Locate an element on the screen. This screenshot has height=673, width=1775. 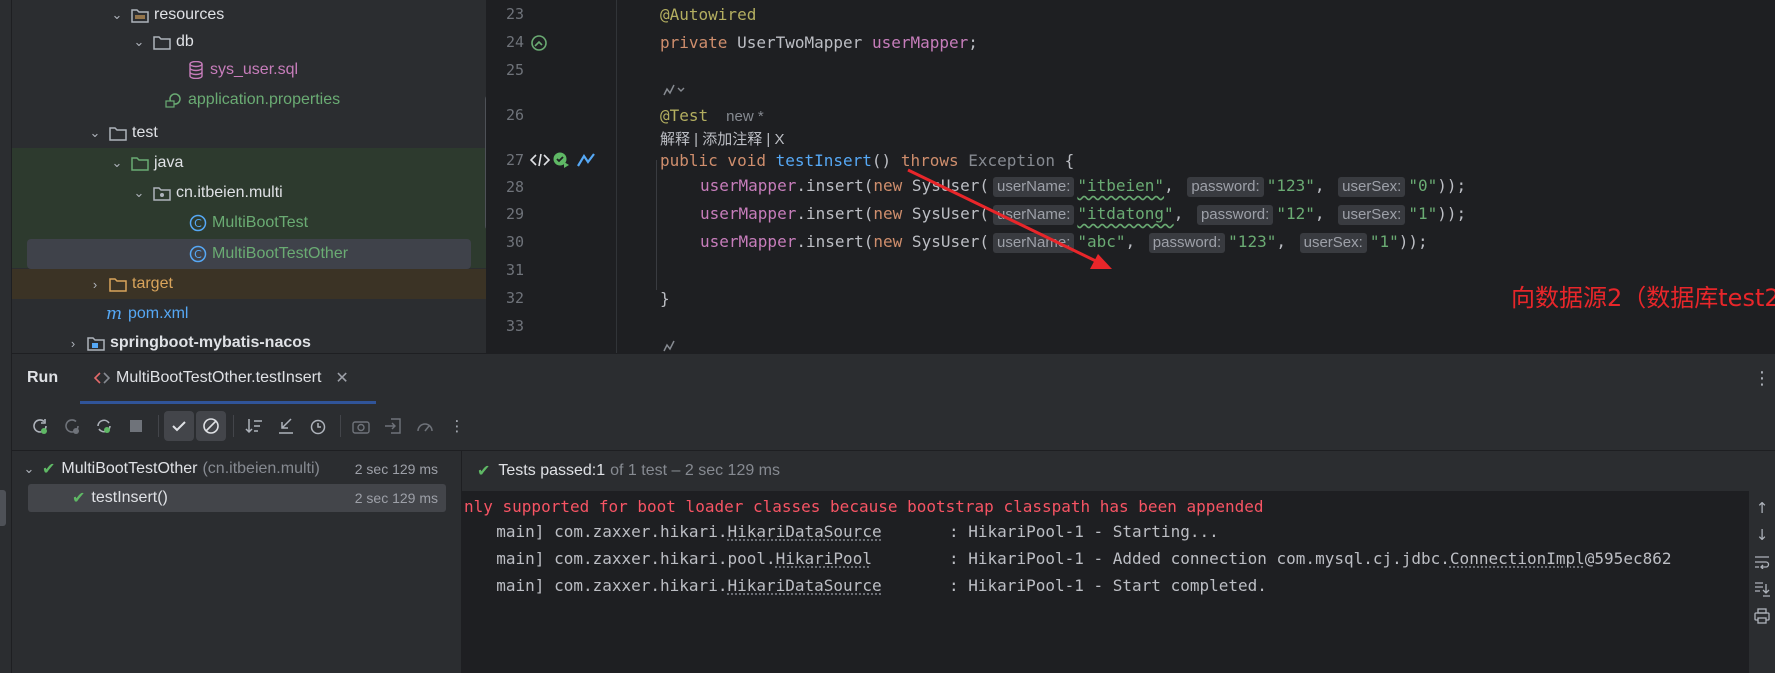
show-passed-icon is located at coordinates (179, 426).